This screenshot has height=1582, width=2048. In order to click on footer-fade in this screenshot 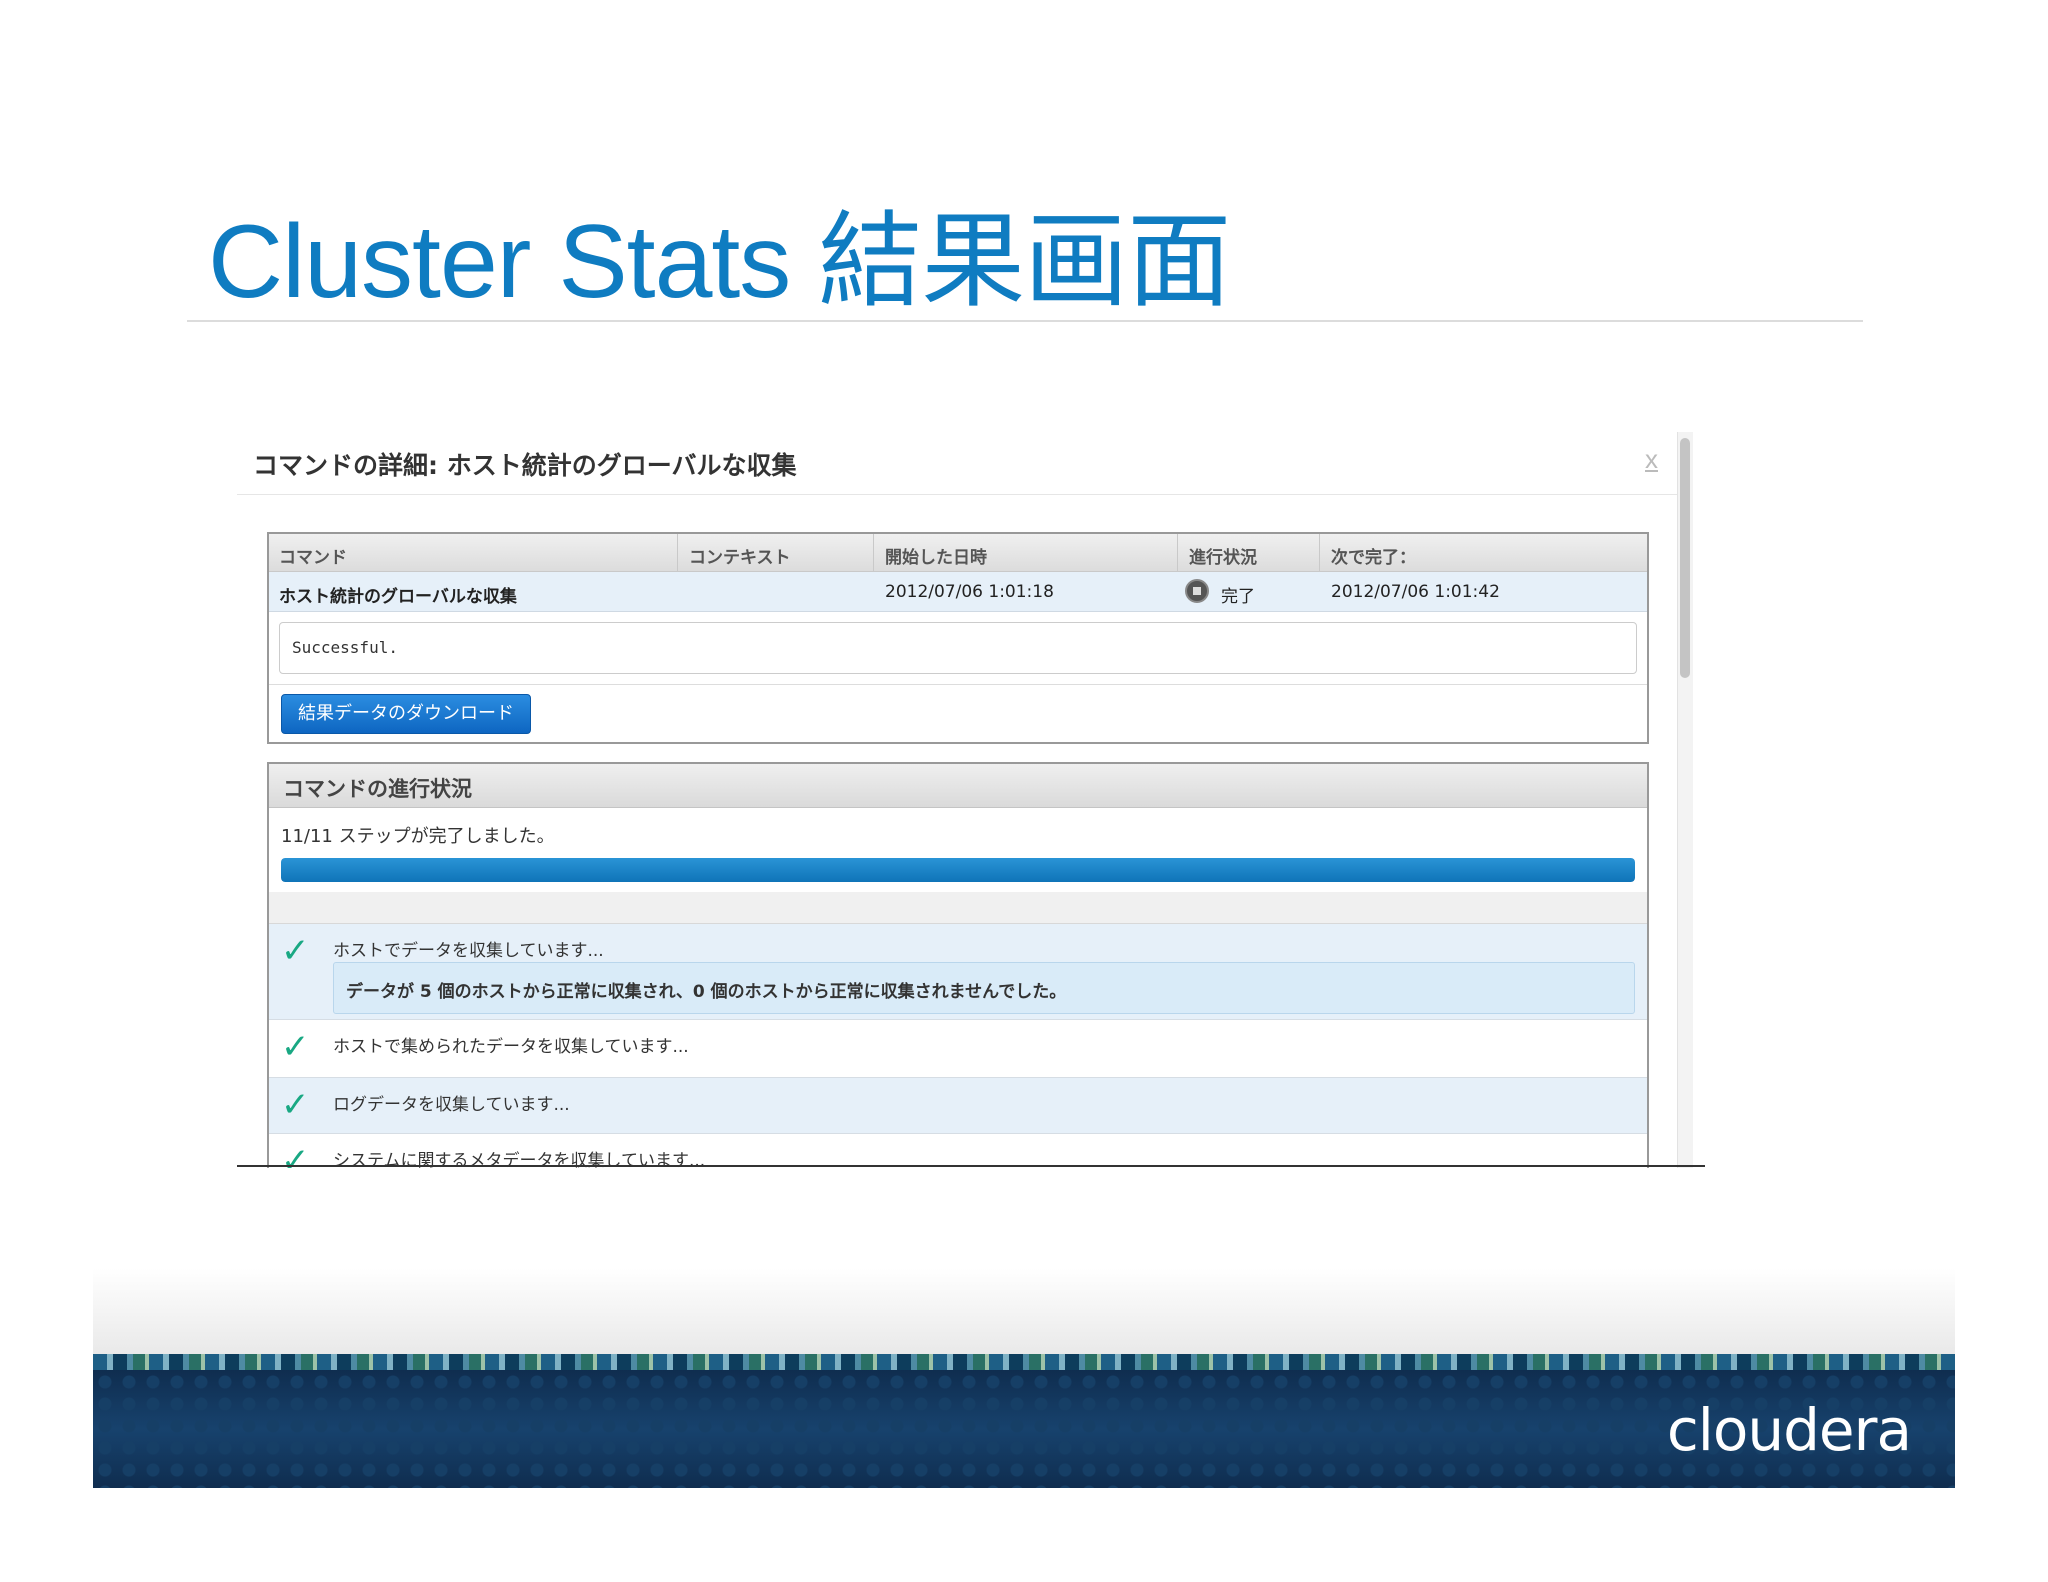, I will do `click(1024, 1311)`.